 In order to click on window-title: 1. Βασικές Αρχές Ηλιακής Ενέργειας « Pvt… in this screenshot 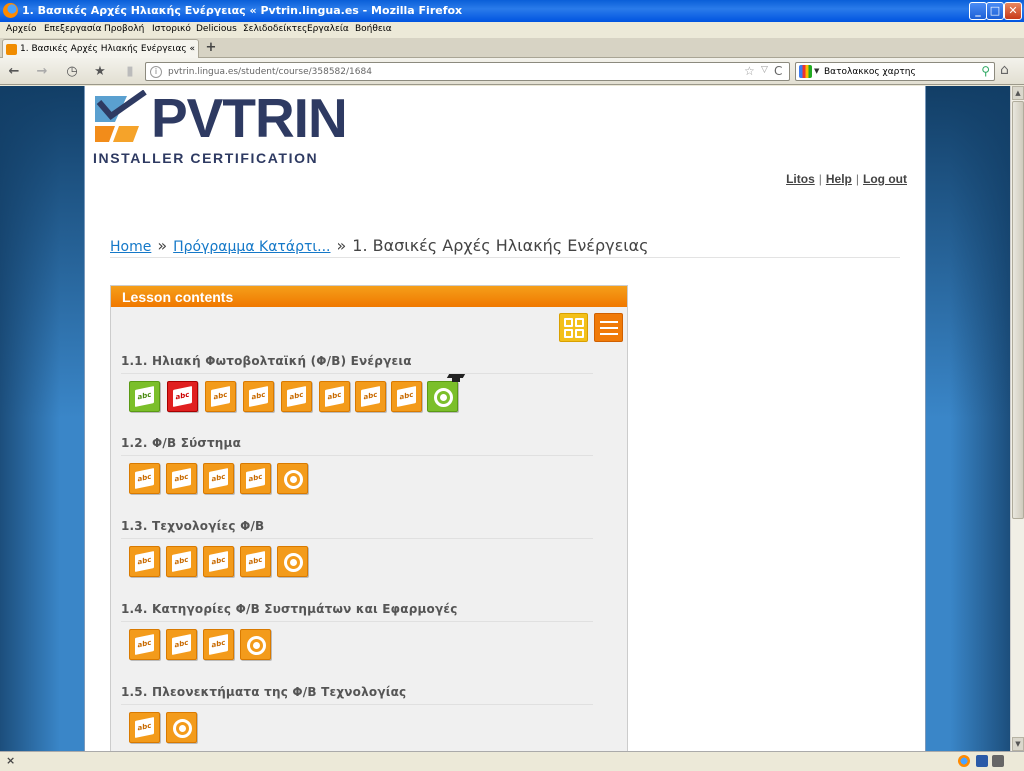, I will do `click(242, 10)`.